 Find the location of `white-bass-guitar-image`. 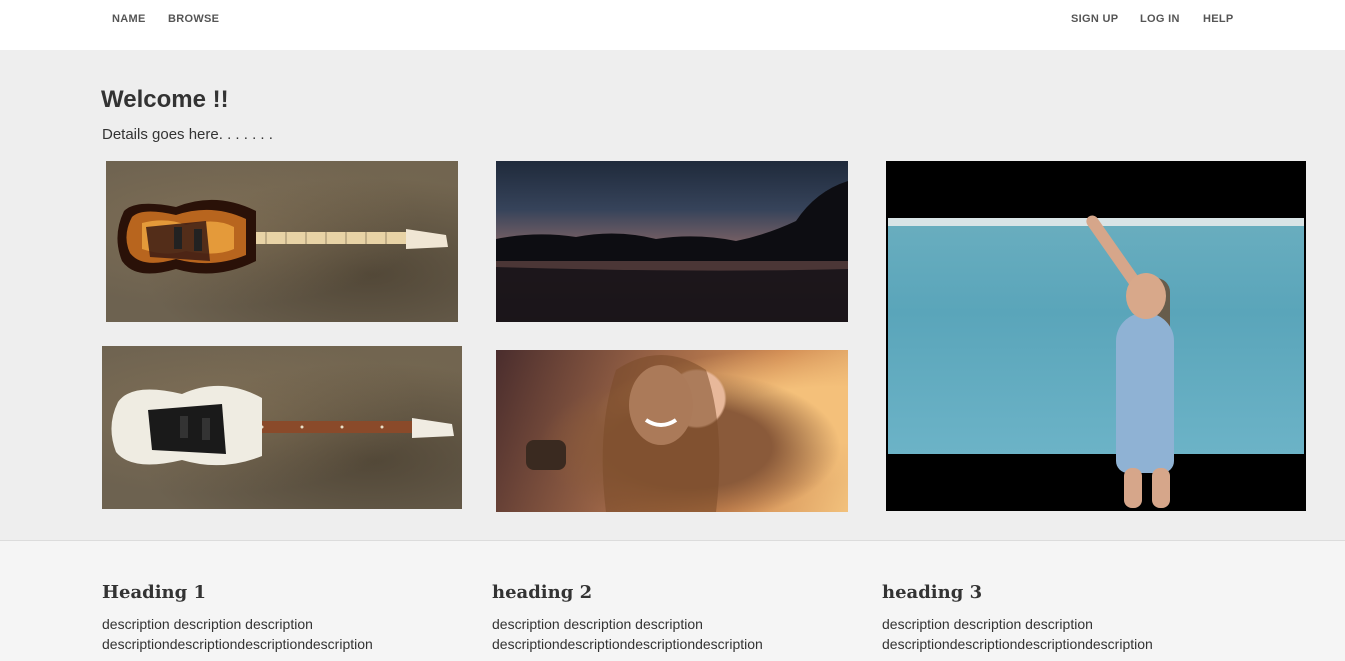

white-bass-guitar-image is located at coordinates (282, 427).